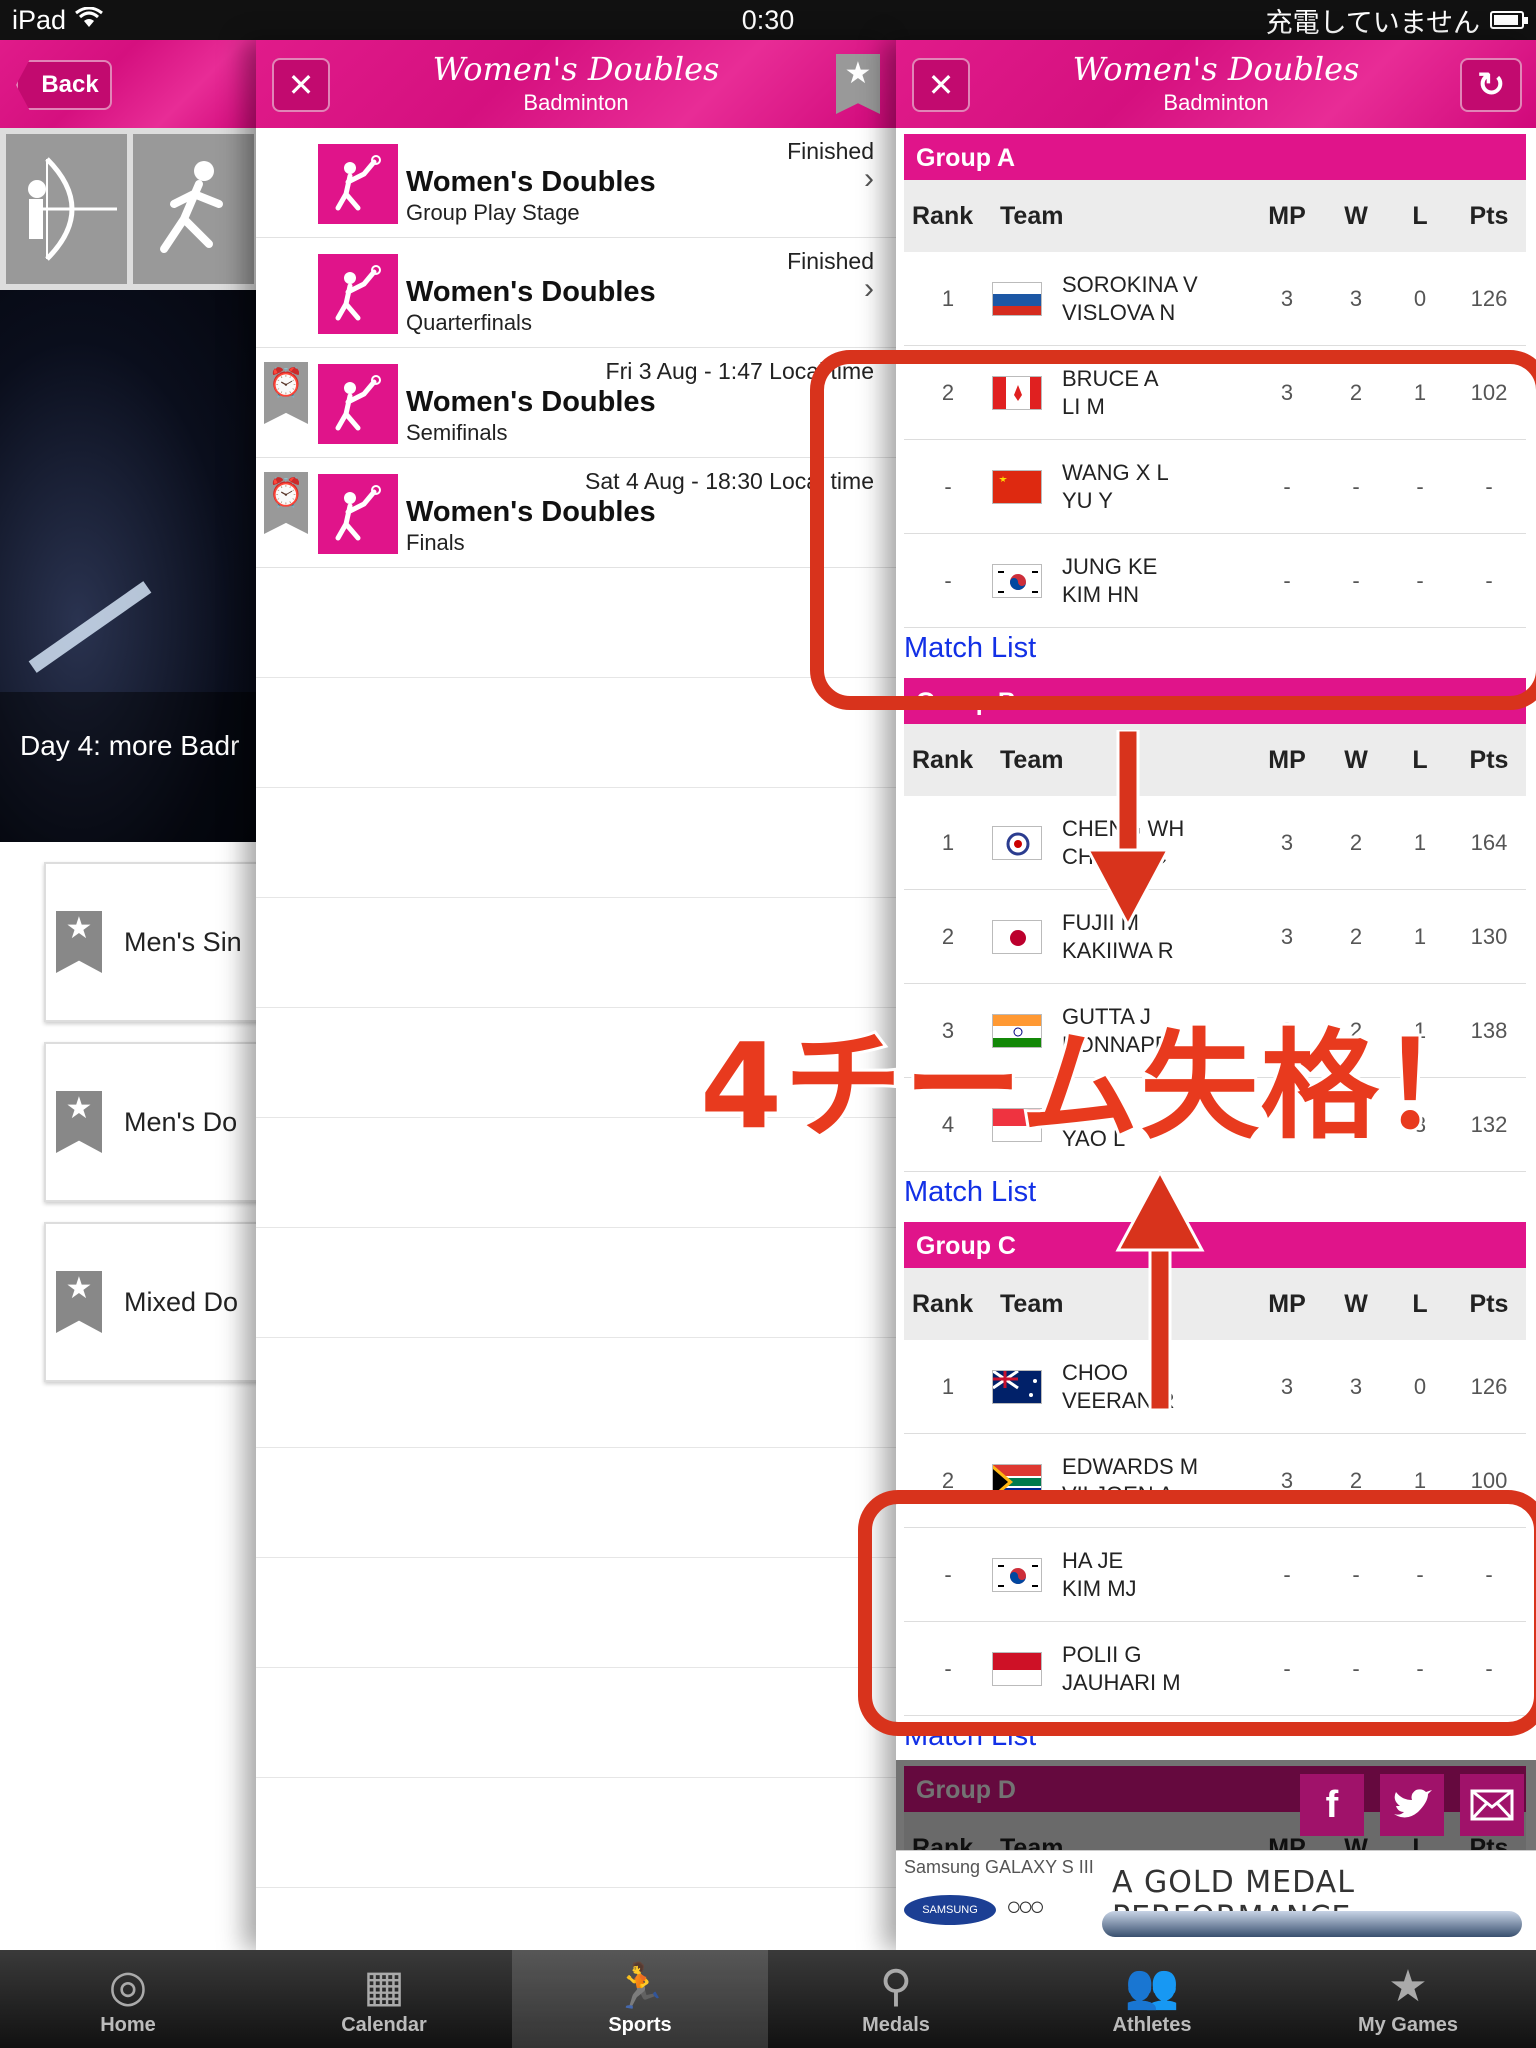 Image resolution: width=1536 pixels, height=2048 pixels. Describe the element at coordinates (66, 209) in the screenshot. I see `archery-icon` at that location.